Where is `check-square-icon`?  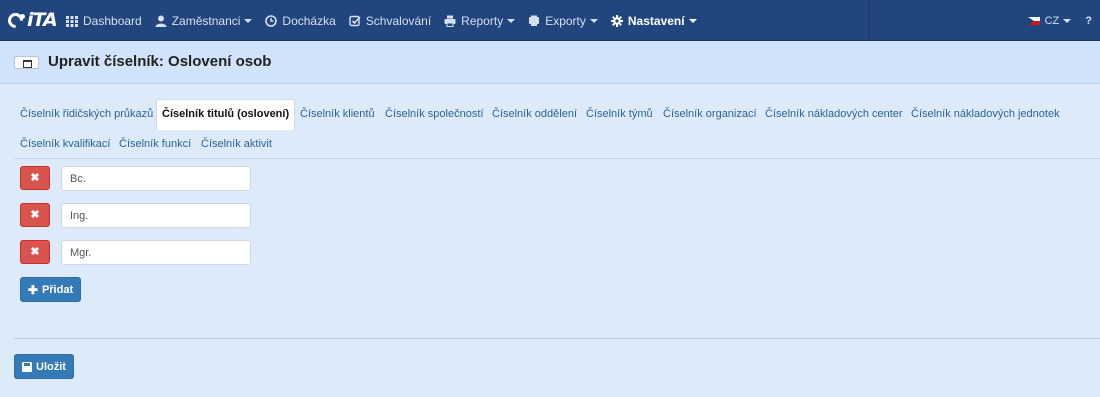
check-square-icon is located at coordinates (355, 21).